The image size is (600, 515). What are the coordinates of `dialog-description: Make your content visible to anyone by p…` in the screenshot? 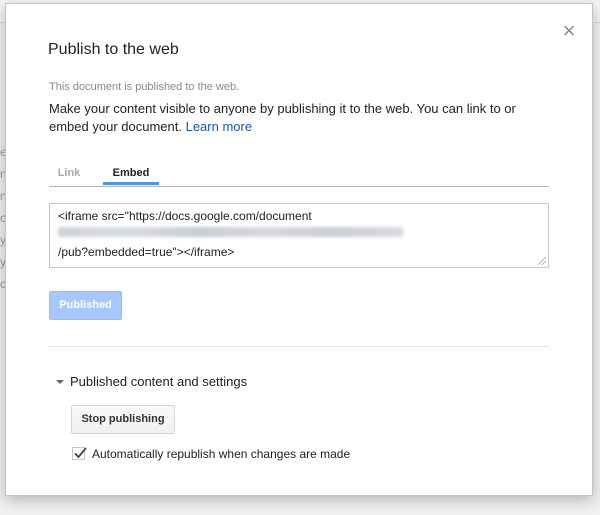 It's located at (299, 118).